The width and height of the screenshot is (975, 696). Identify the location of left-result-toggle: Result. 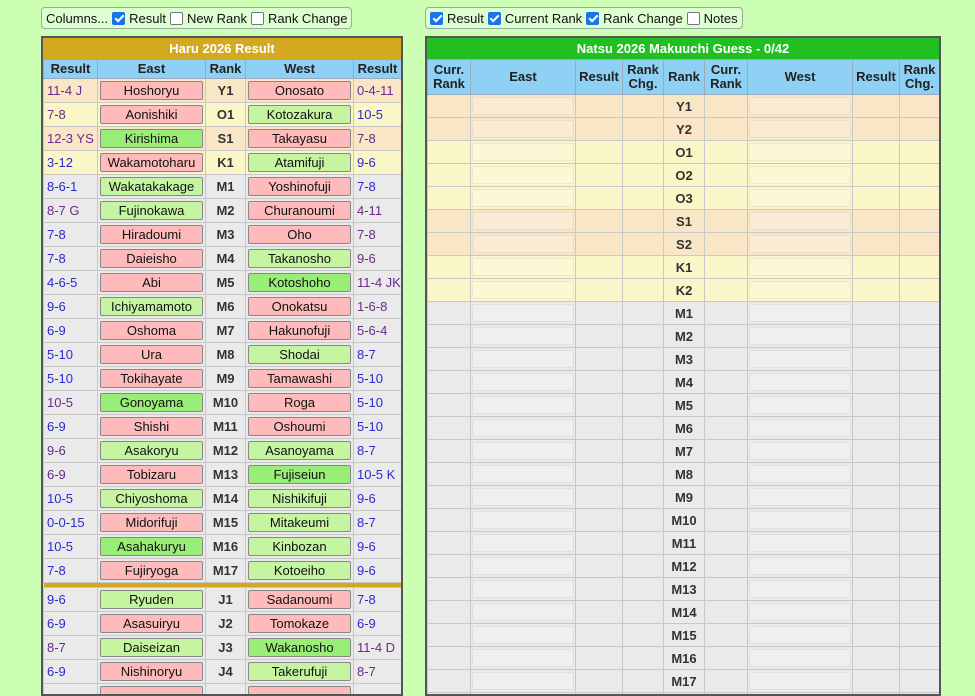
(139, 18).